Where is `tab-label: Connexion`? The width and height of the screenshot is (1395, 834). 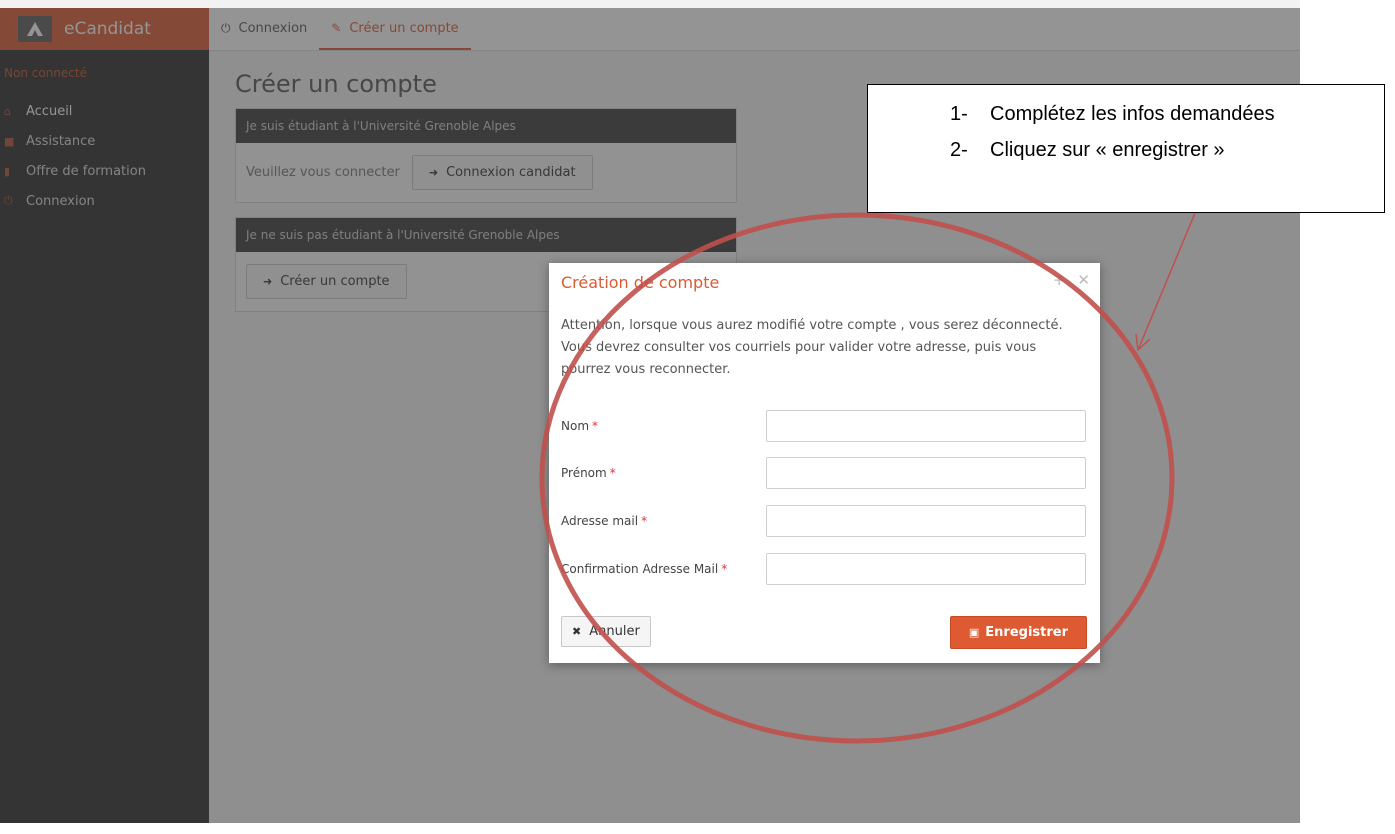 tab-label: Connexion is located at coordinates (273, 28).